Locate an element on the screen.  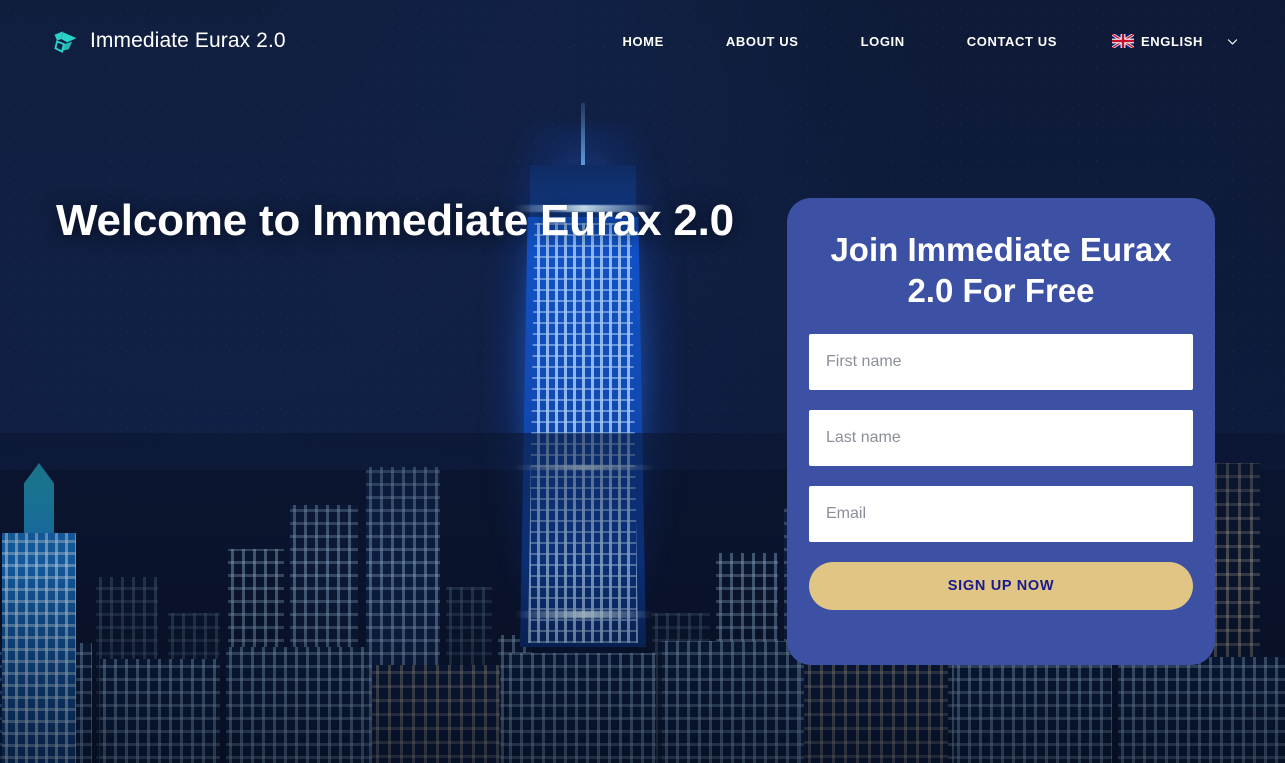
uk-flag-icon is located at coordinates (1123, 41).